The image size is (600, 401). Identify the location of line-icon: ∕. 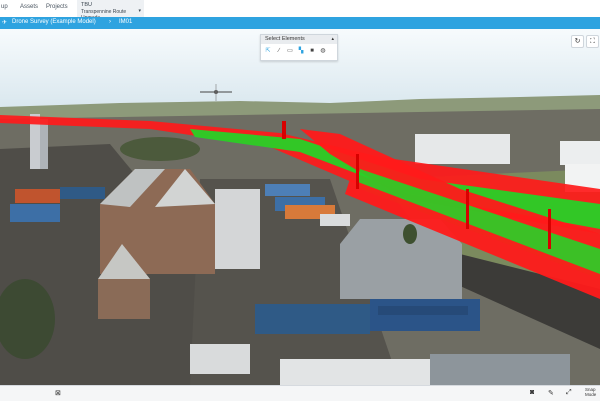
(279, 51).